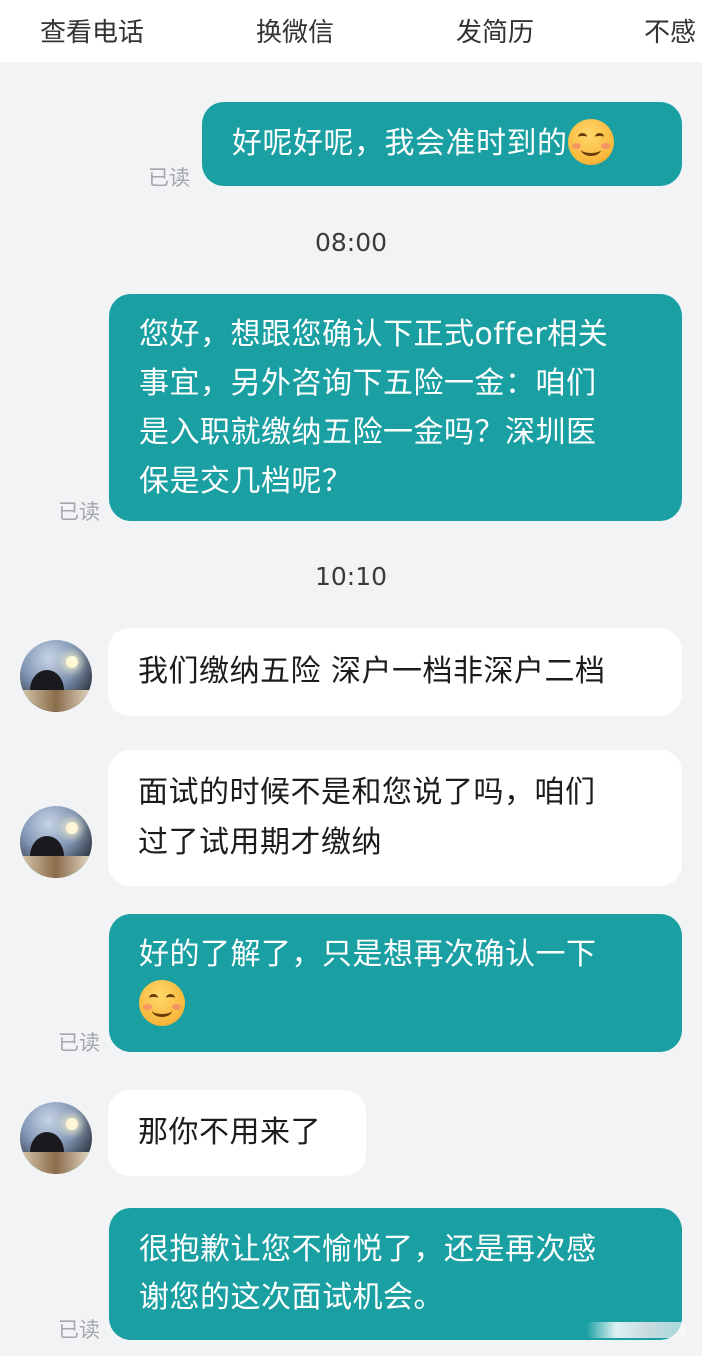 Image resolution: width=702 pixels, height=1356 pixels. What do you see at coordinates (670, 30) in the screenshot?
I see `not-interested-button: 不感` at bounding box center [670, 30].